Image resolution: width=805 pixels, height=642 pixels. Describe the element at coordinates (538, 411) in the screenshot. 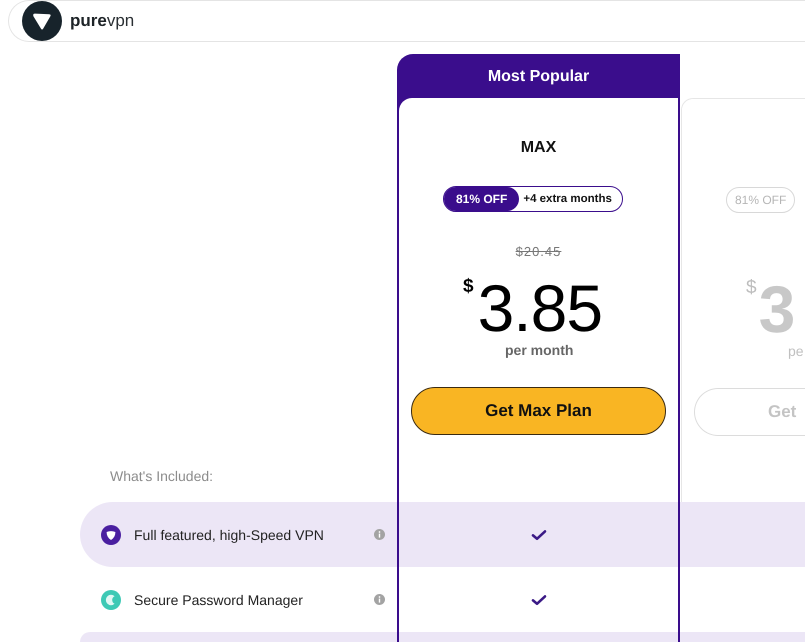

I see `get-plan-button: Get Max Plan` at that location.